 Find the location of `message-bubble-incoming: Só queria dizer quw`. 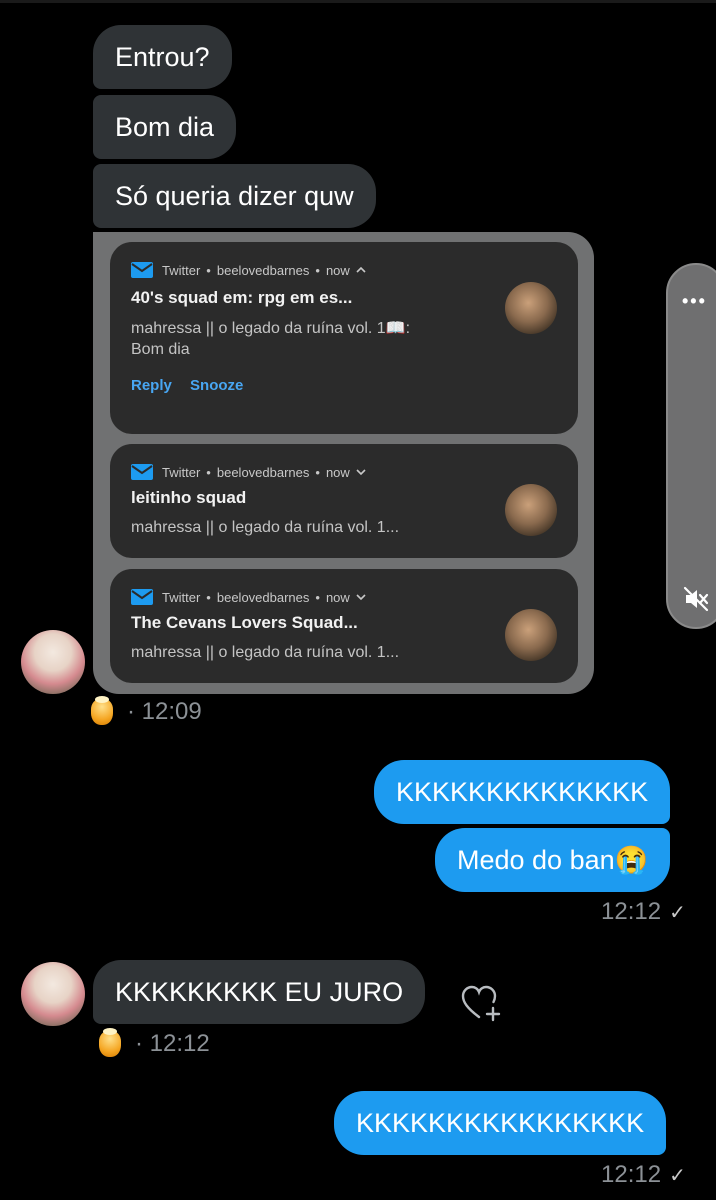

message-bubble-incoming: Só queria dizer quw is located at coordinates (234, 196).